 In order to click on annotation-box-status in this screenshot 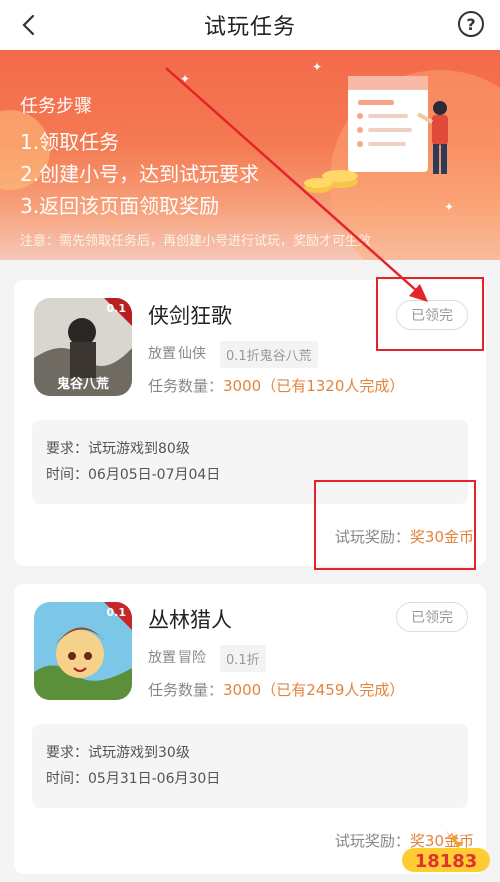, I will do `click(430, 314)`.